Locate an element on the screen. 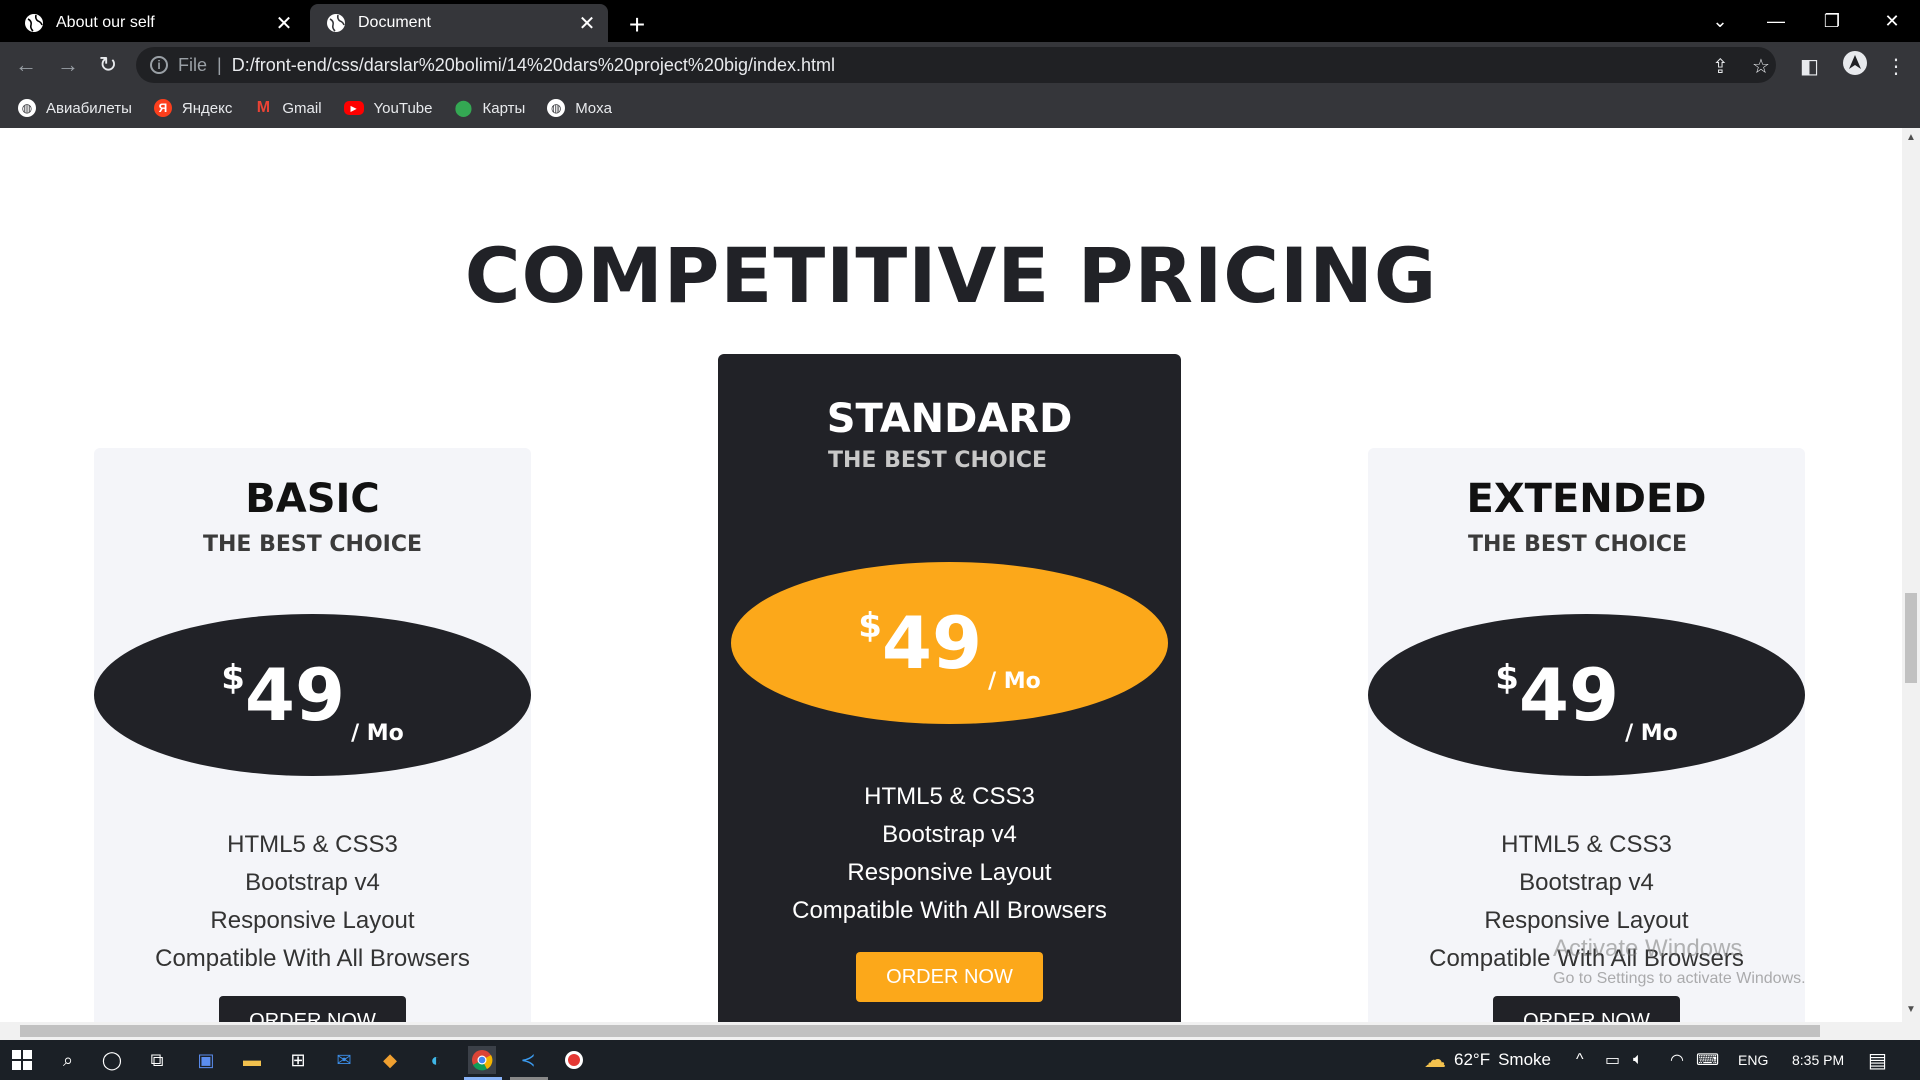 The width and height of the screenshot is (1920, 1080). tab-search-chevron-icon: ⌄ is located at coordinates (1720, 21).